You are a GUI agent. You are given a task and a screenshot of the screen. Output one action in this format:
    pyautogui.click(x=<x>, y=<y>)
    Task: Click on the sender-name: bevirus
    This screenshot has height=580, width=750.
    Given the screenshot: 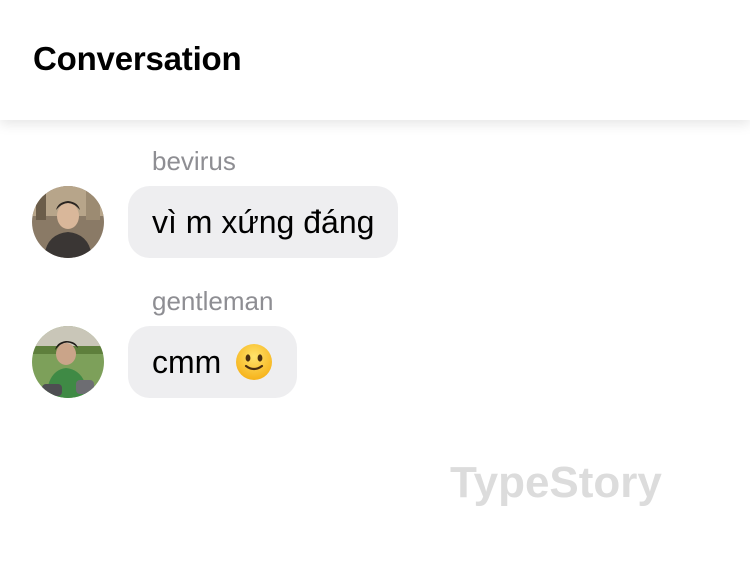 What is the action you would take?
    pyautogui.click(x=194, y=161)
    